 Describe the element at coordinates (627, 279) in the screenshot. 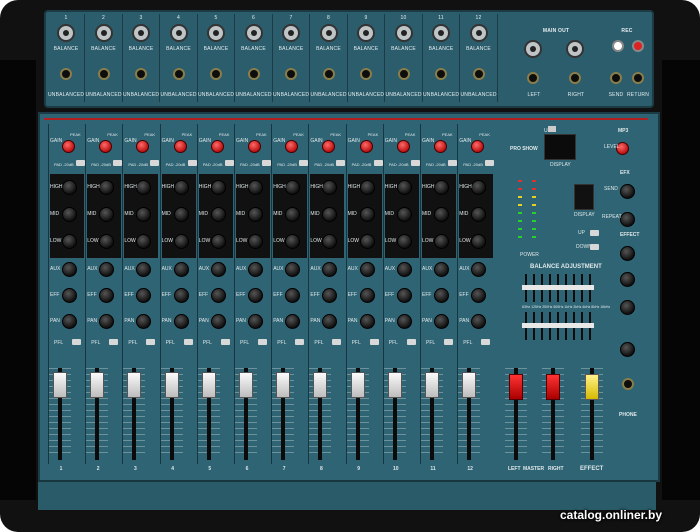

I see `effect-repeat-knob` at that location.